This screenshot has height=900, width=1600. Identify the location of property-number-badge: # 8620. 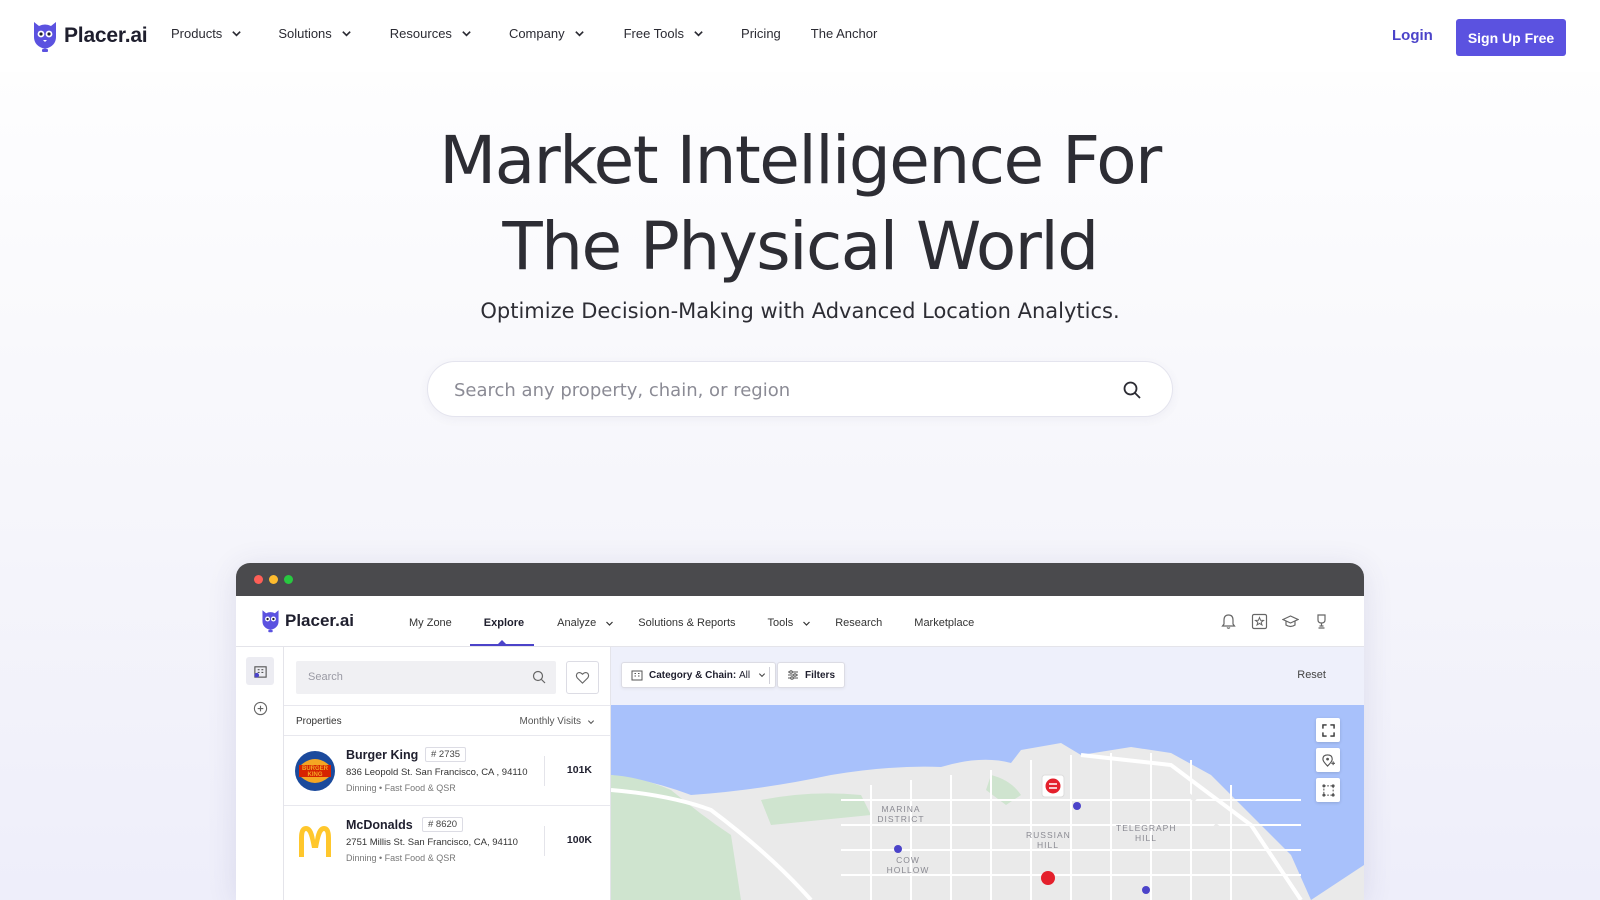
(443, 824).